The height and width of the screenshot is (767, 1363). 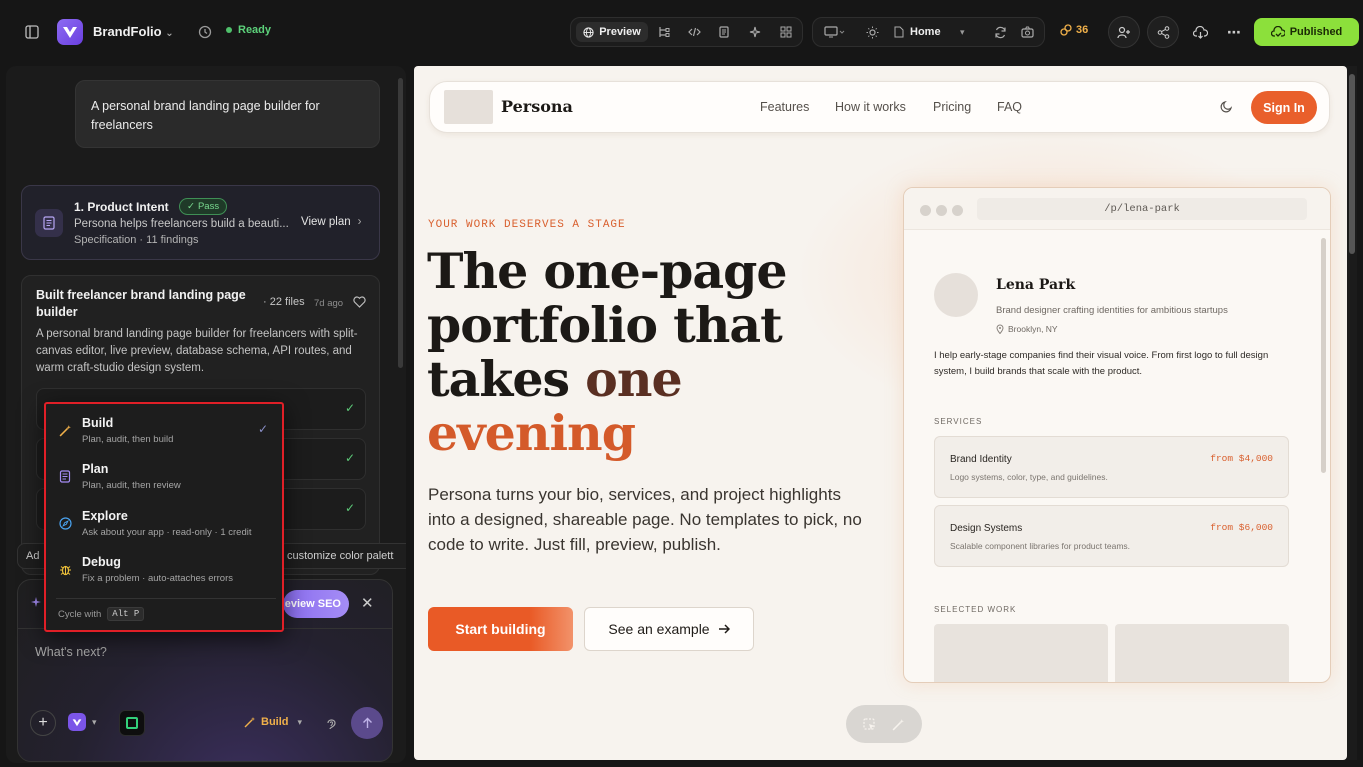 I want to click on selected-work-label: SELECTED WORK, so click(x=975, y=609).